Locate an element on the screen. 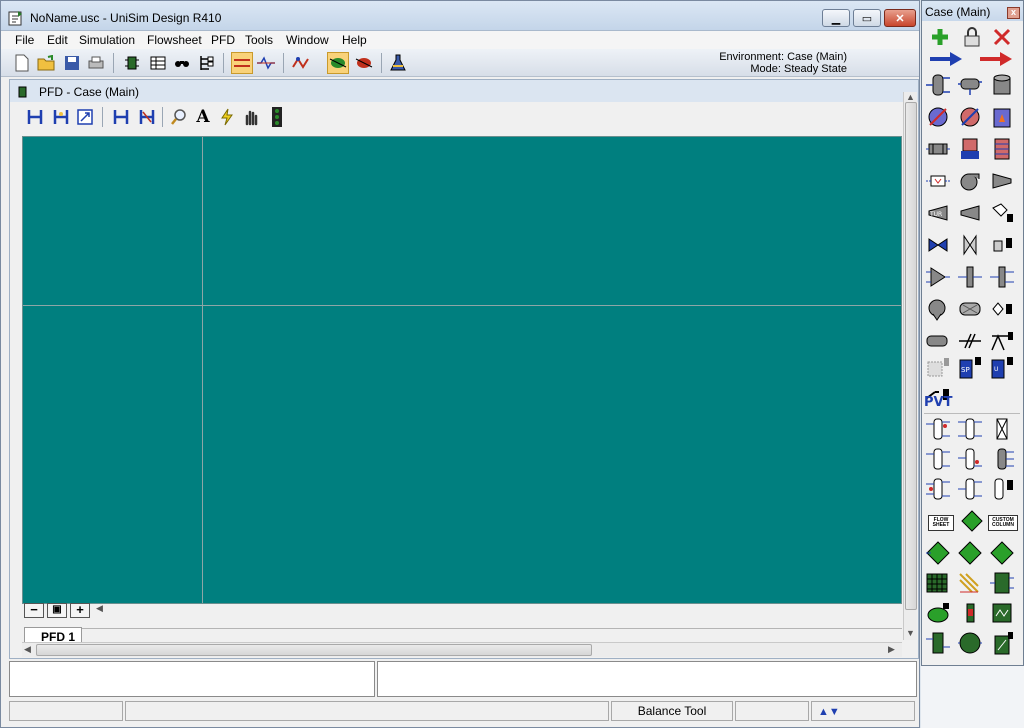  zoom-fit-page-button: ▣ is located at coordinates (57, 610).